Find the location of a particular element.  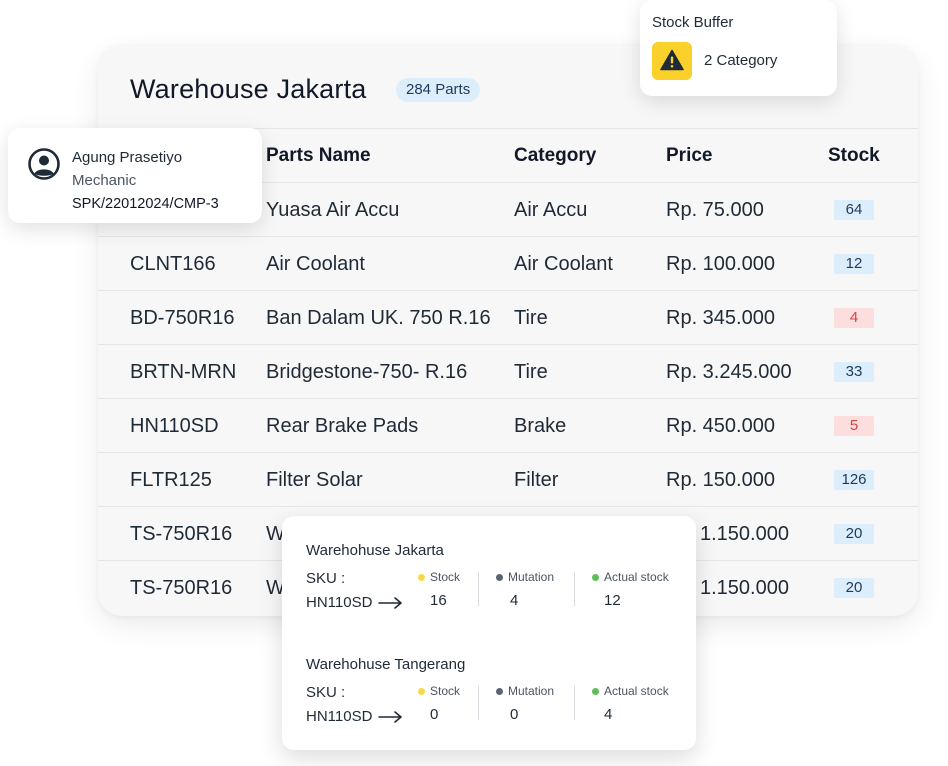

stock-badge-low: 4 is located at coordinates (854, 318).